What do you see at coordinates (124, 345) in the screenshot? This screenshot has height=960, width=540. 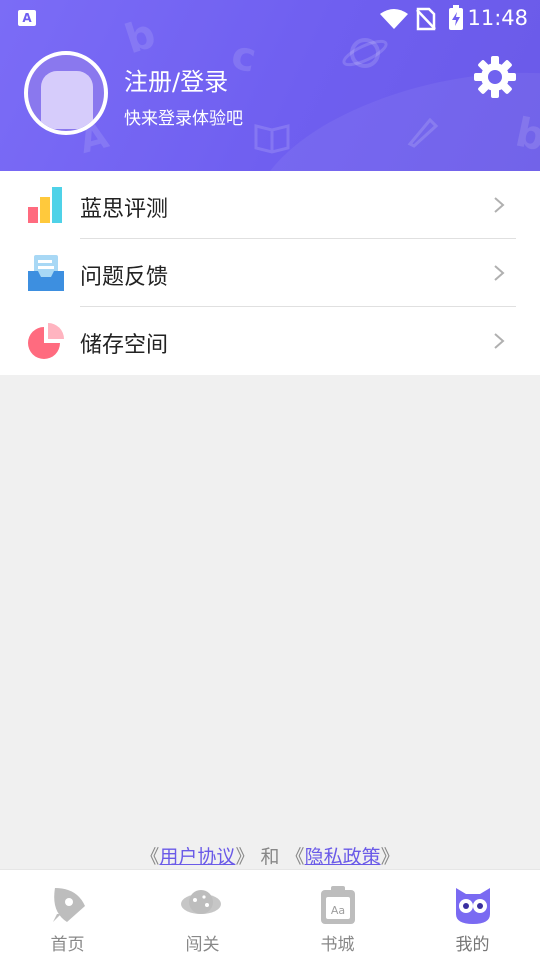 I see `menu-item-label: 储存空间` at bounding box center [124, 345].